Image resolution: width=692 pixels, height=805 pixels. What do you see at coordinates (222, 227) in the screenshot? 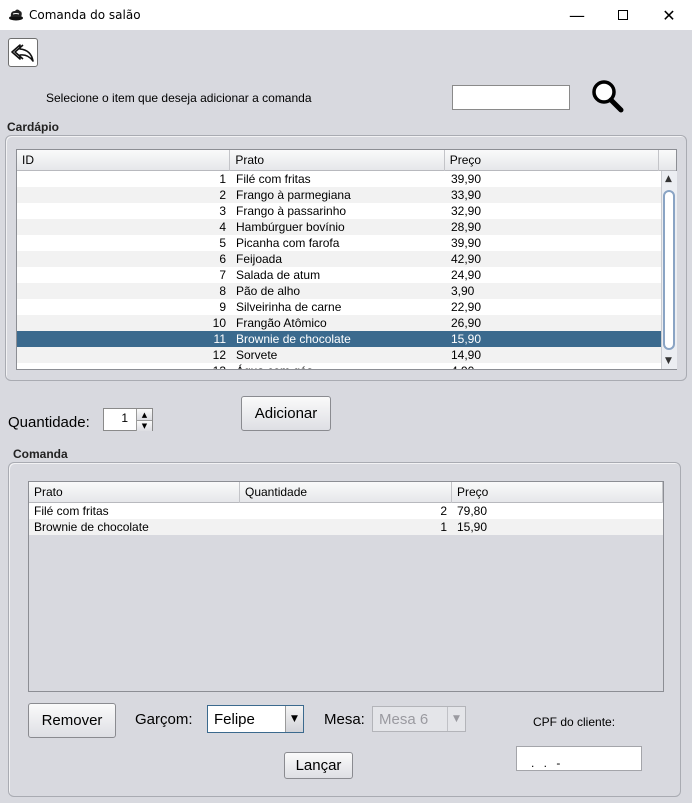
I see `row-id: 4` at bounding box center [222, 227].